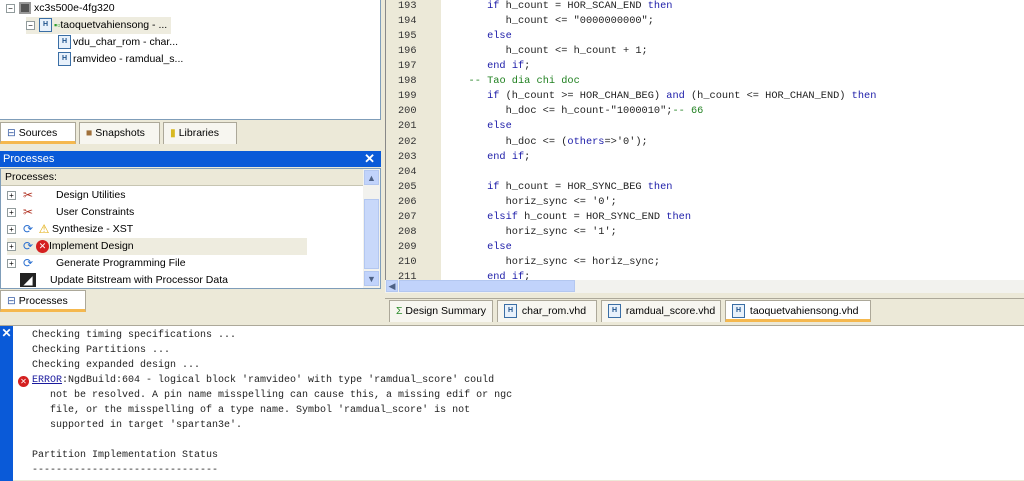 This screenshot has height=481, width=1024. Describe the element at coordinates (549, 141) in the screenshot. I see `code-line: h_doc <= (others=>'0');` at that location.